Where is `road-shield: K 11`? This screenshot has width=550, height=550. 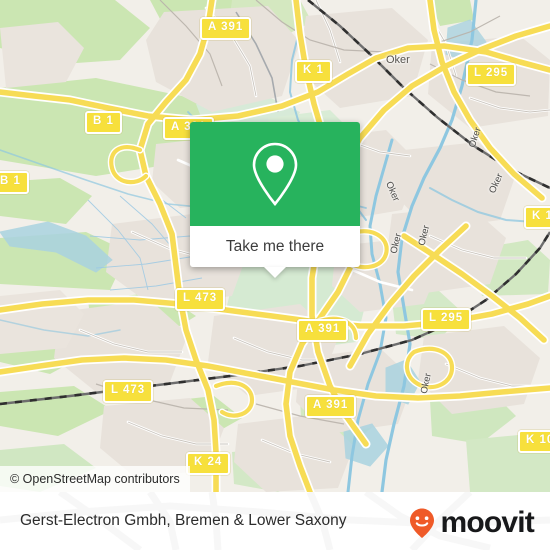
road-shield: K 11 is located at coordinates (537, 217).